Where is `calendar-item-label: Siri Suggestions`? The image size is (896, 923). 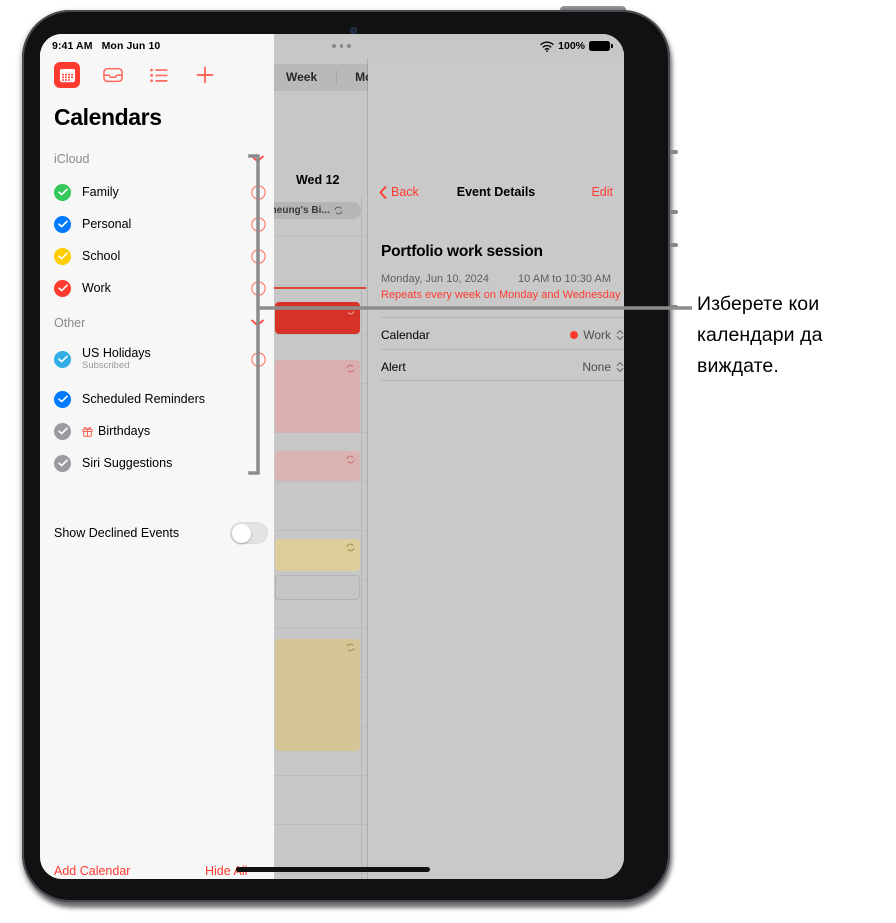 calendar-item-label: Siri Suggestions is located at coordinates (127, 463).